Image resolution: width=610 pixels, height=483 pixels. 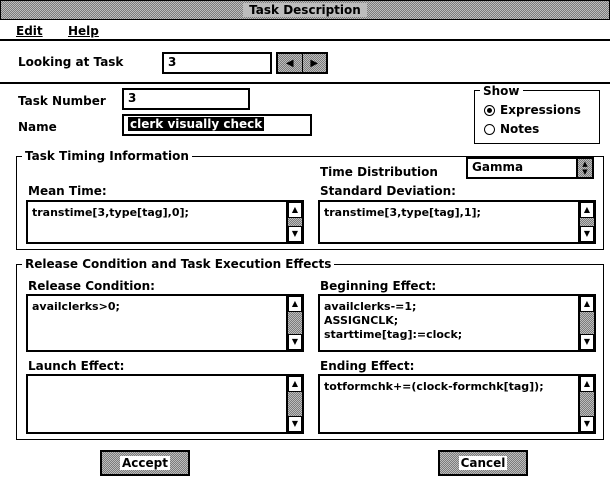 I want to click on cond-label: Release Condition:, so click(x=91, y=286).